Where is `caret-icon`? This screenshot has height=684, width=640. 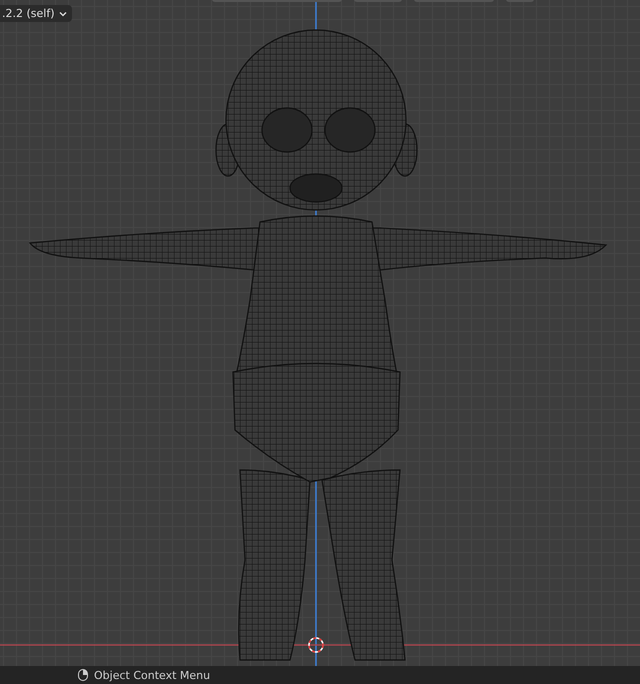
caret-icon is located at coordinates (62, 13).